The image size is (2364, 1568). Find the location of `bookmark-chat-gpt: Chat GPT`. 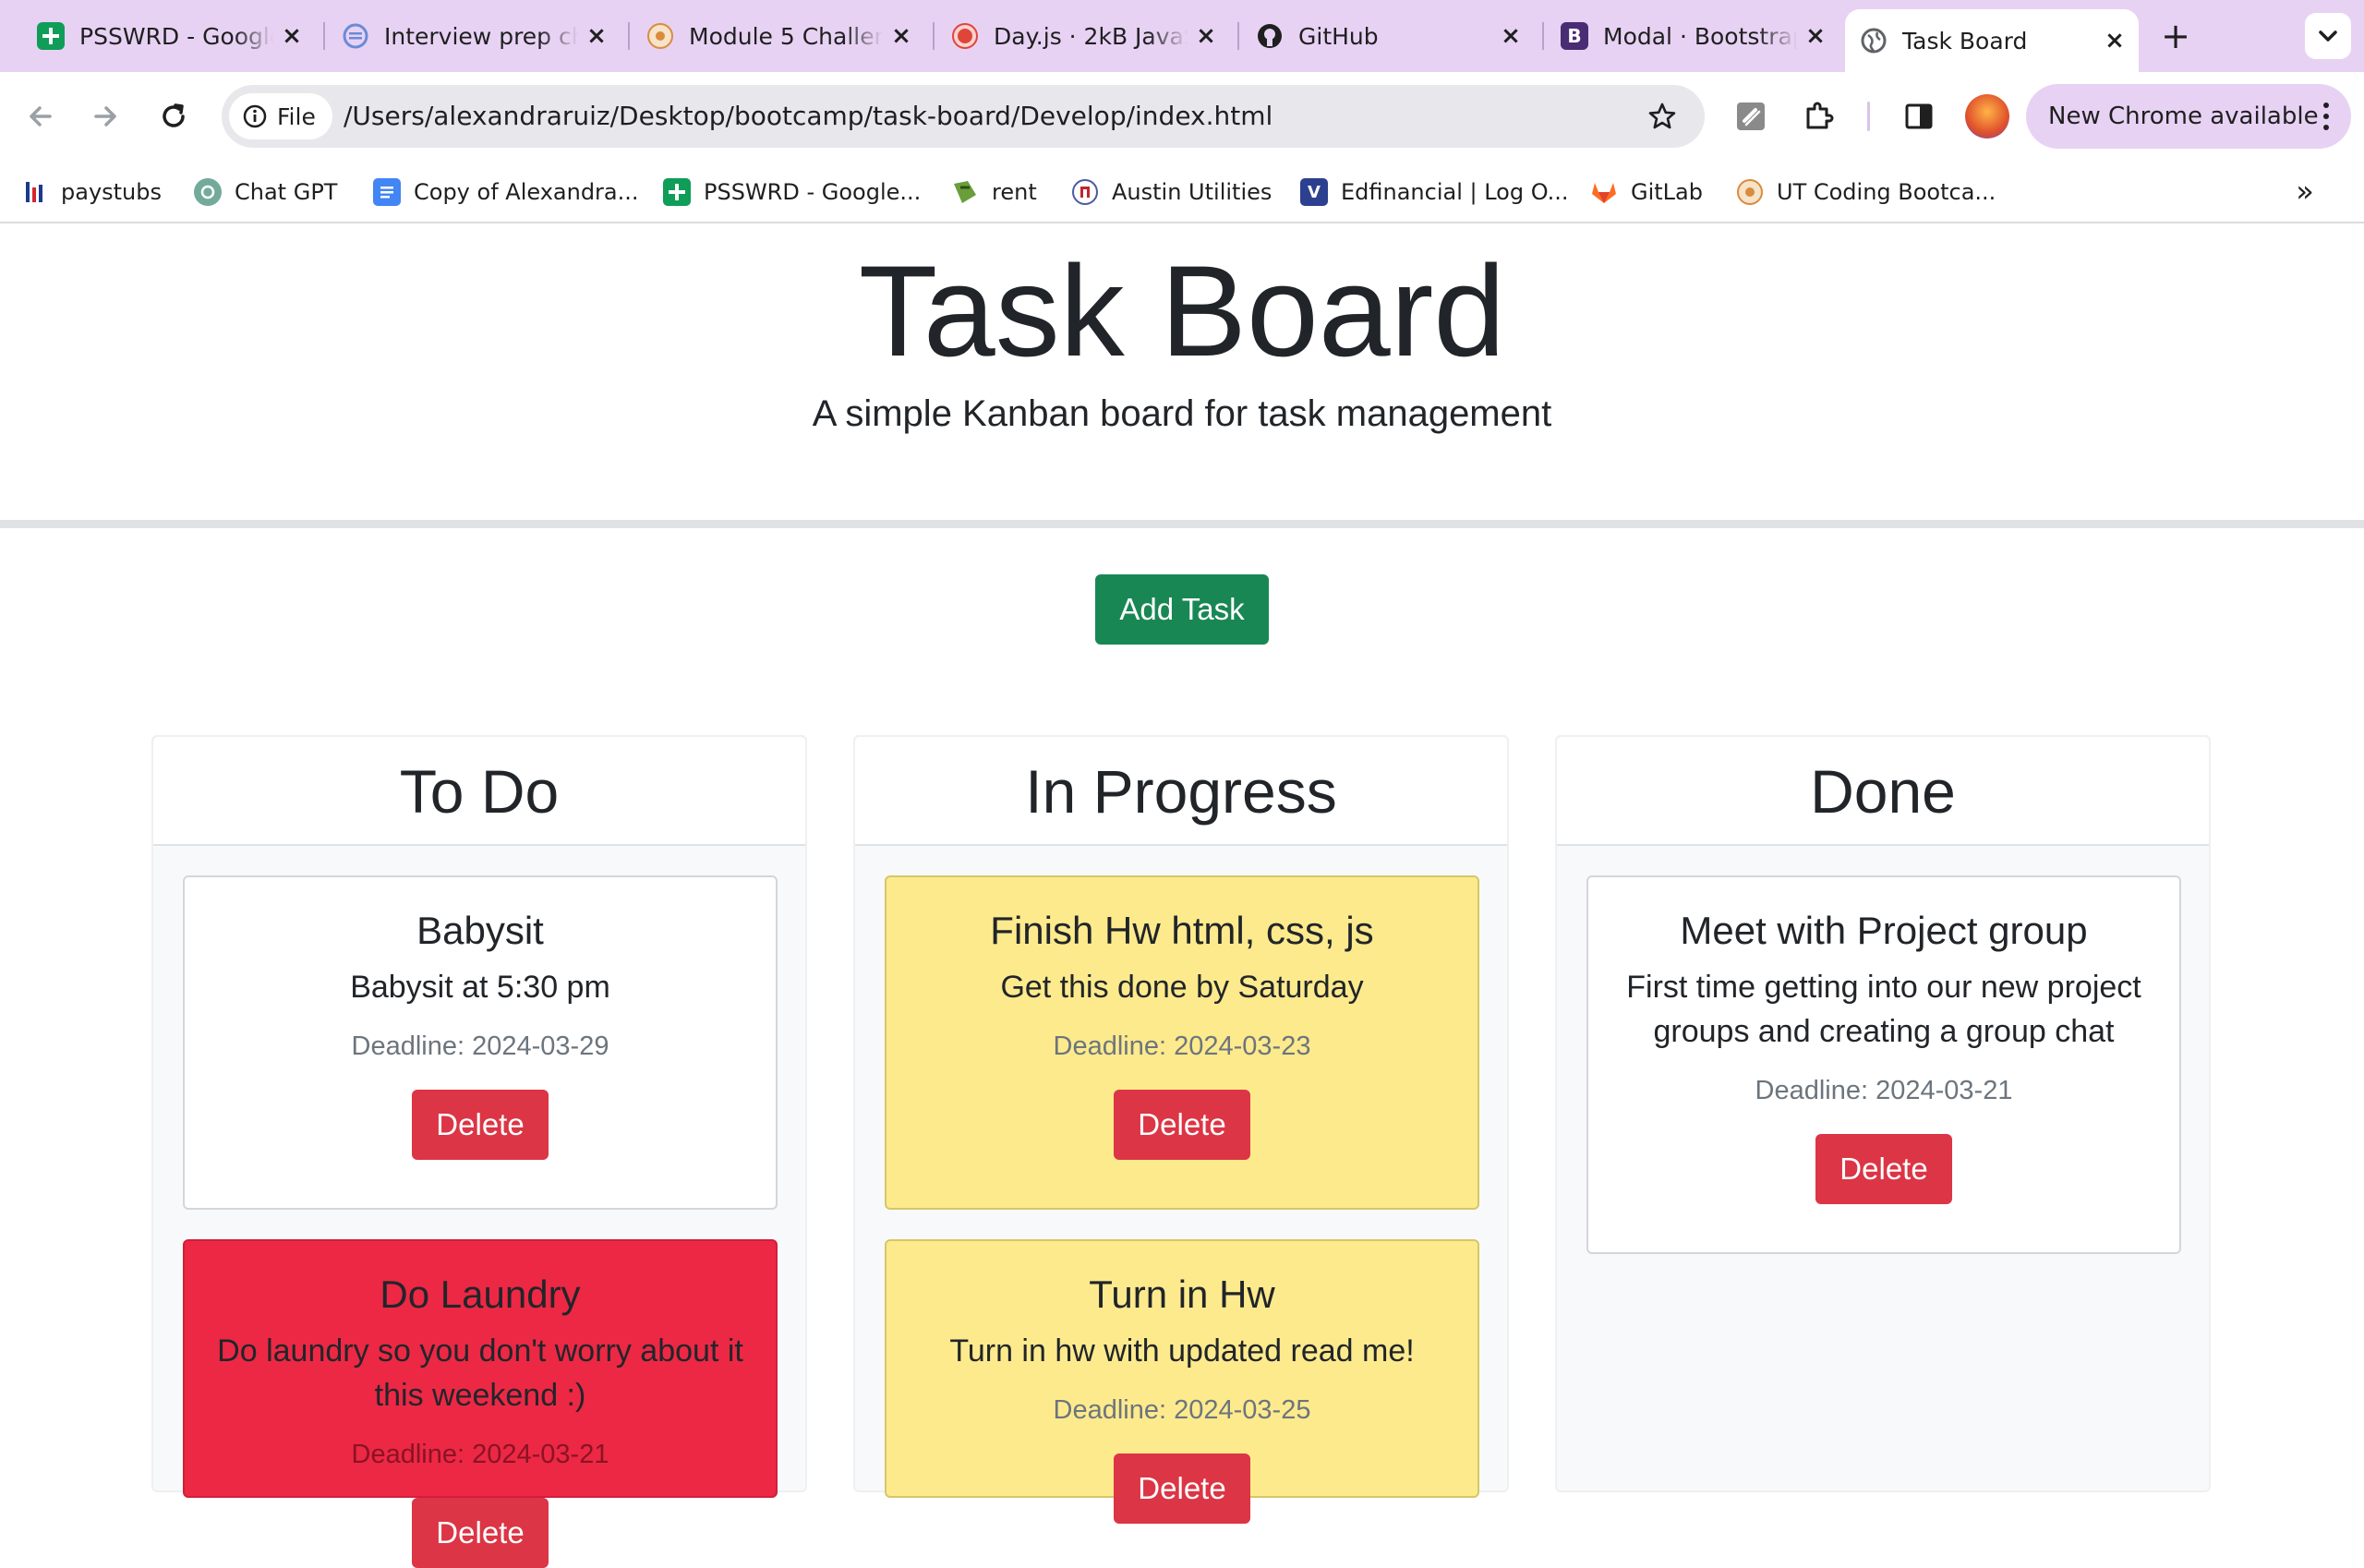

bookmark-chat-gpt: Chat GPT is located at coordinates (265, 192).